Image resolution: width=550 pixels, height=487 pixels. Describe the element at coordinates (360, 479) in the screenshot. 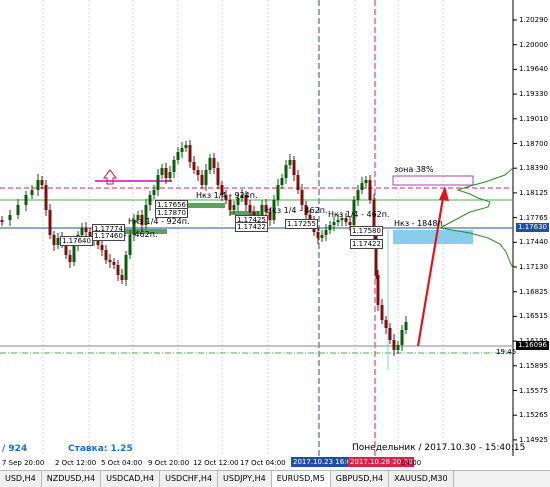

I see `tab-gbpusd-h4: GBPUSD,H4` at that location.